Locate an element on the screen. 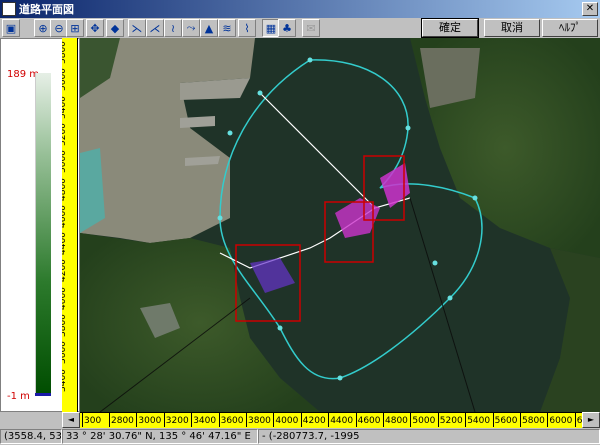  legend-sea-level-marker is located at coordinates (43, 394).